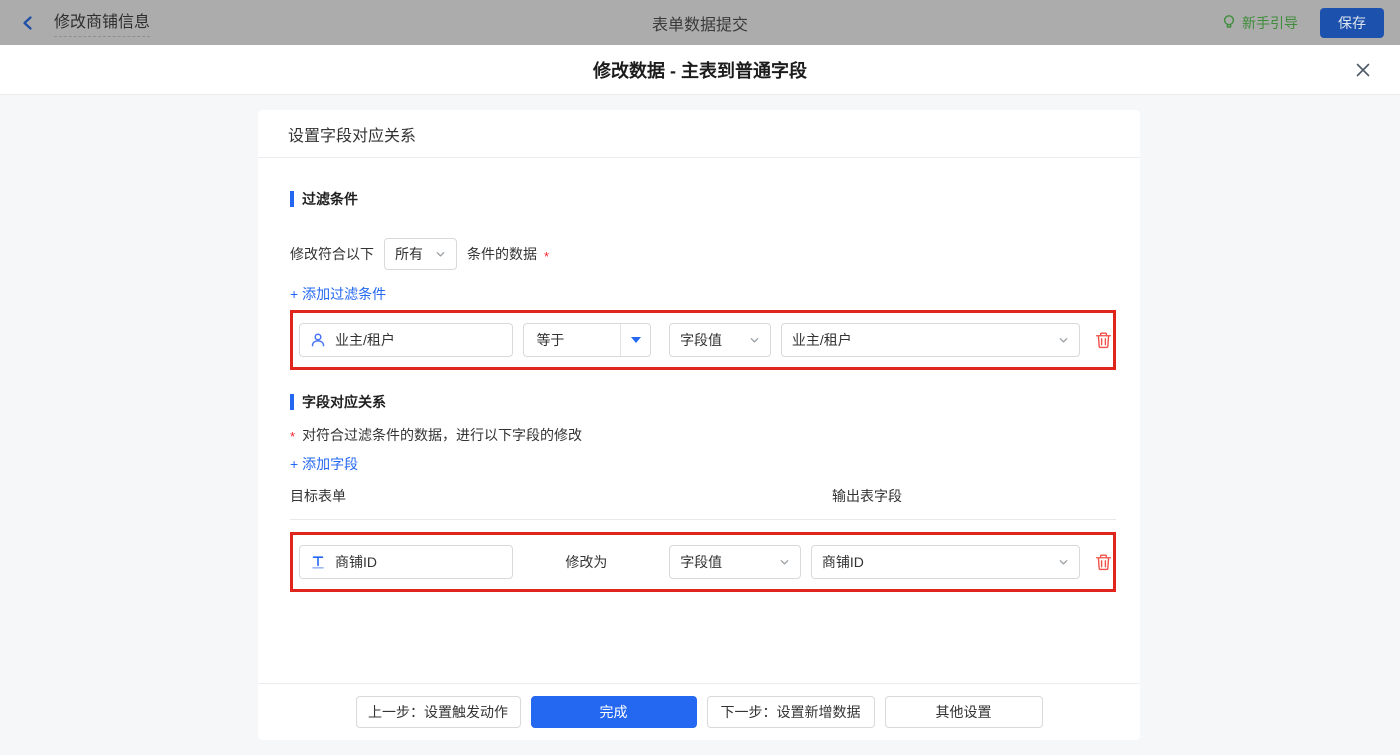 The image size is (1400, 755). Describe the element at coordinates (703, 435) in the screenshot. I see `mapping-description-row: * 对符合过滤条件的数据，进行以下字段的修改` at that location.